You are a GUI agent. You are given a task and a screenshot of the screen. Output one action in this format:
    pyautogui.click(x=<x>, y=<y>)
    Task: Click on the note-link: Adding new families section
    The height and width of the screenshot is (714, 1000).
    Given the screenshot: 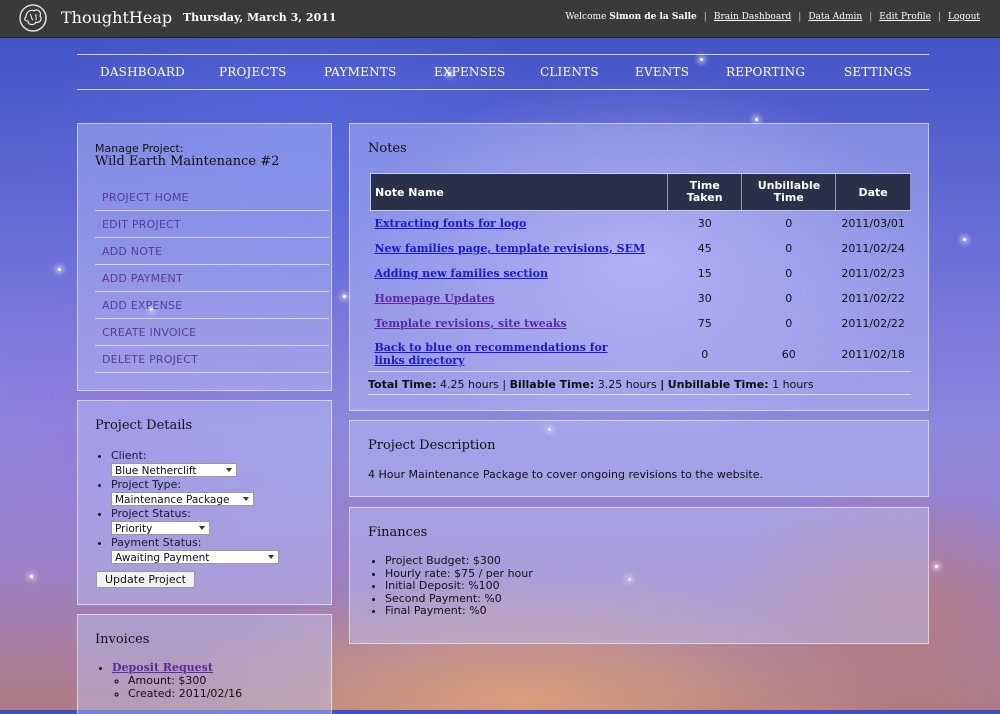 What is the action you would take?
    pyautogui.click(x=461, y=273)
    